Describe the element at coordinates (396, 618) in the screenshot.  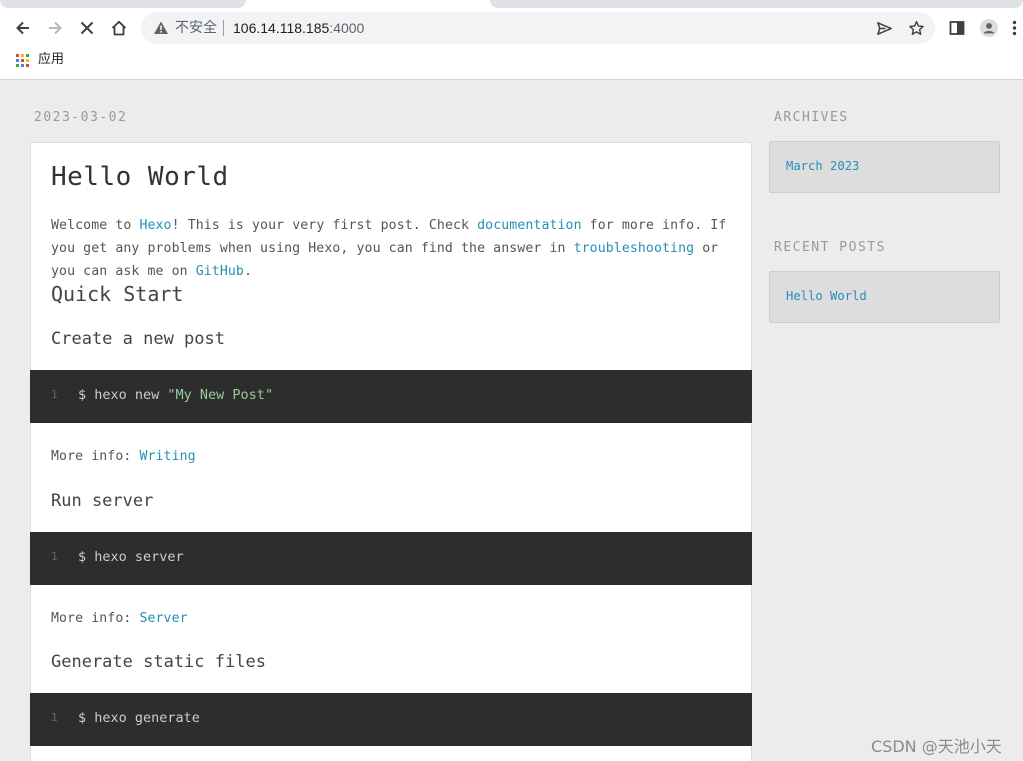
I see `more-info-server: More info: Server` at that location.